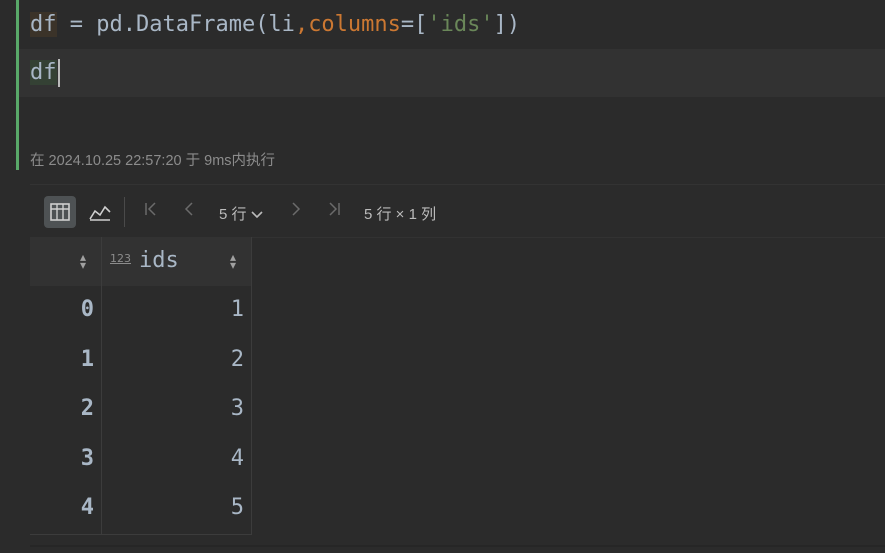 The image size is (885, 553). What do you see at coordinates (296, 211) in the screenshot?
I see `next-page-icon` at bounding box center [296, 211].